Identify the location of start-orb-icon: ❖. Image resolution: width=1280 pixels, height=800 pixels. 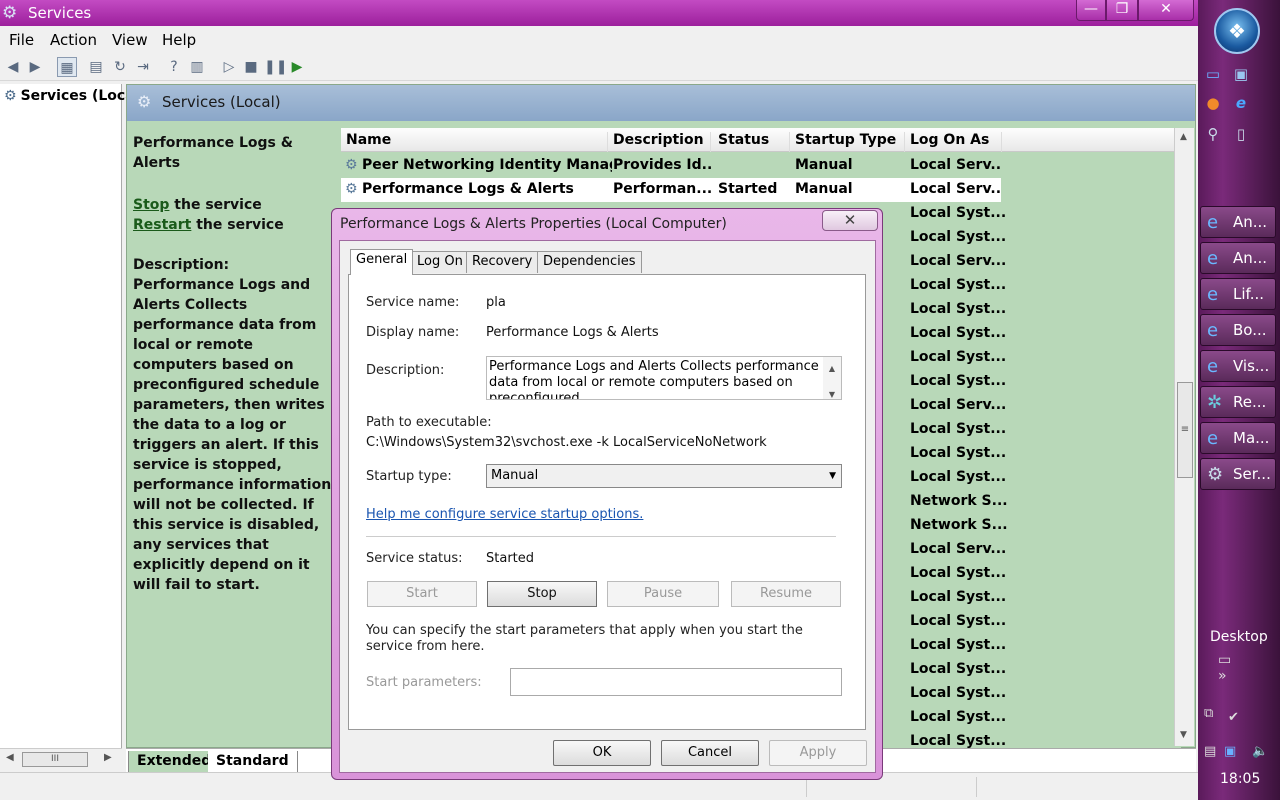
(1237, 31).